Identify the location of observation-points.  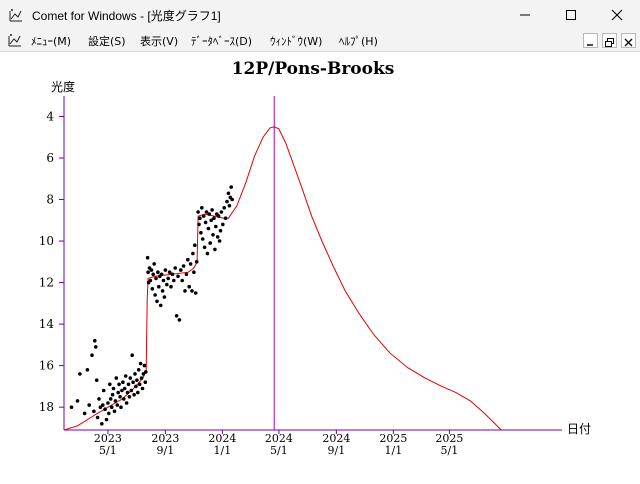
(151, 305).